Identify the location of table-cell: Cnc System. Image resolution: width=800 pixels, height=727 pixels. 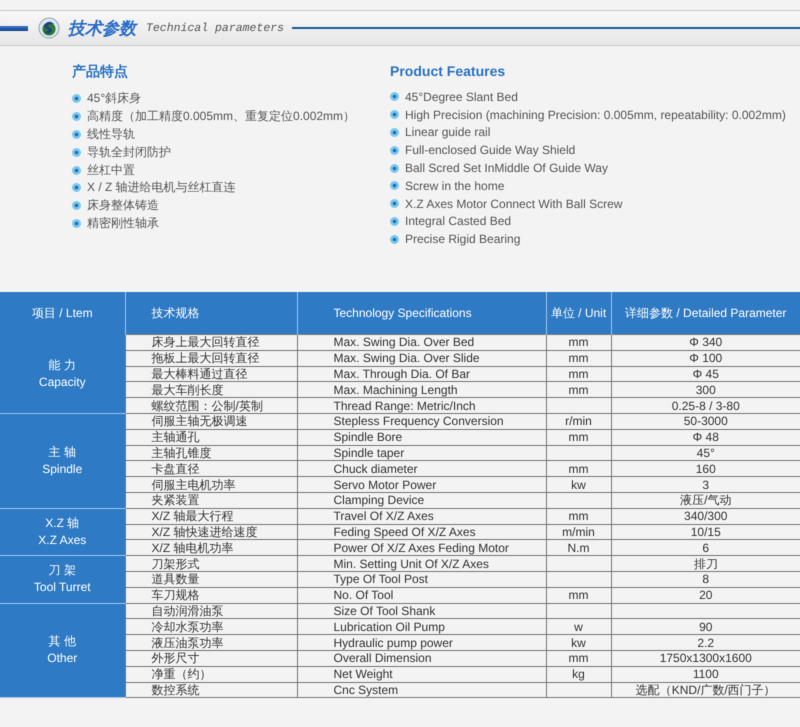
(421, 690).